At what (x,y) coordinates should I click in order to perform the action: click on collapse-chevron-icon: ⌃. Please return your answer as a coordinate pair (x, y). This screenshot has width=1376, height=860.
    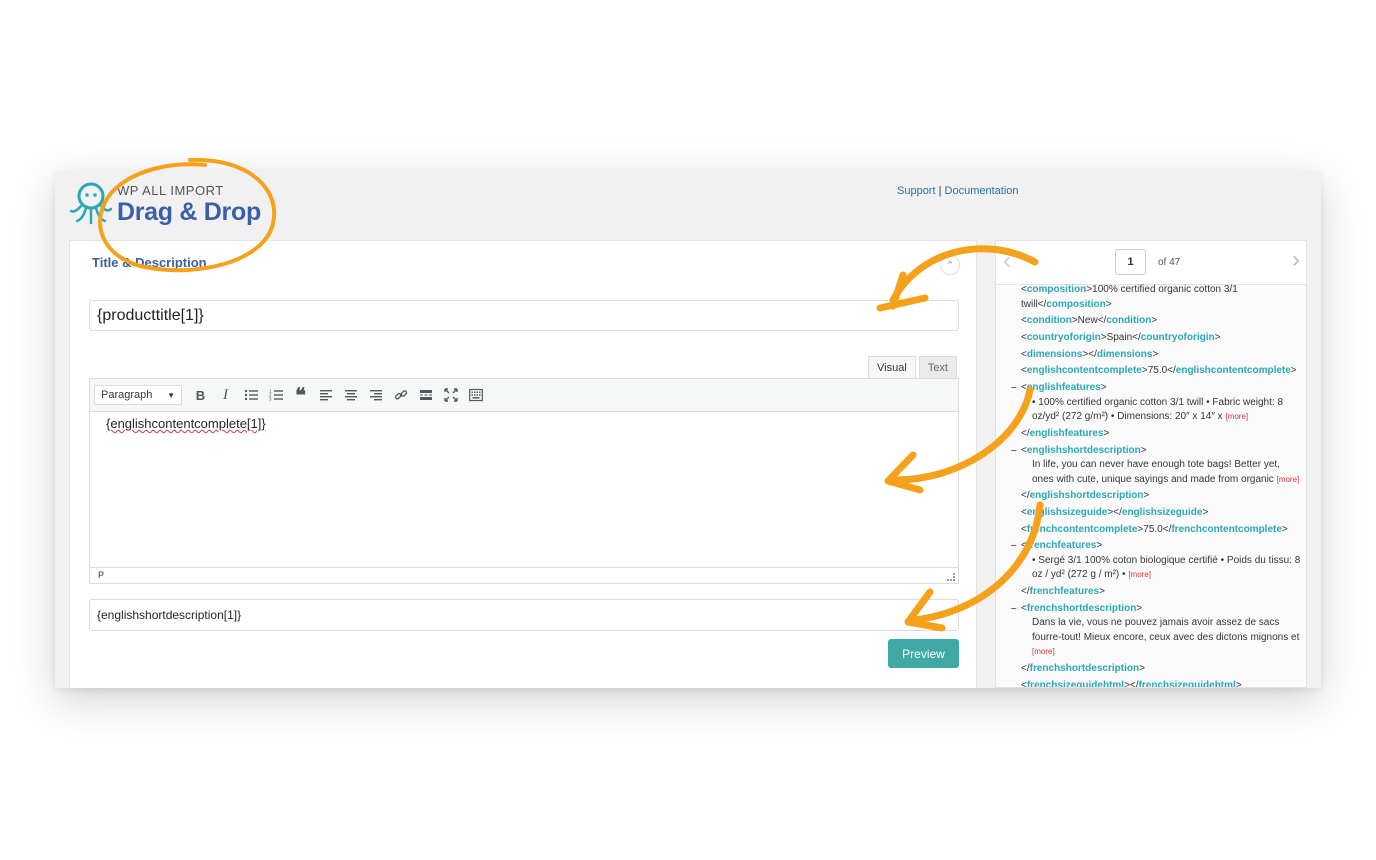
    Looking at the image, I should click on (950, 265).